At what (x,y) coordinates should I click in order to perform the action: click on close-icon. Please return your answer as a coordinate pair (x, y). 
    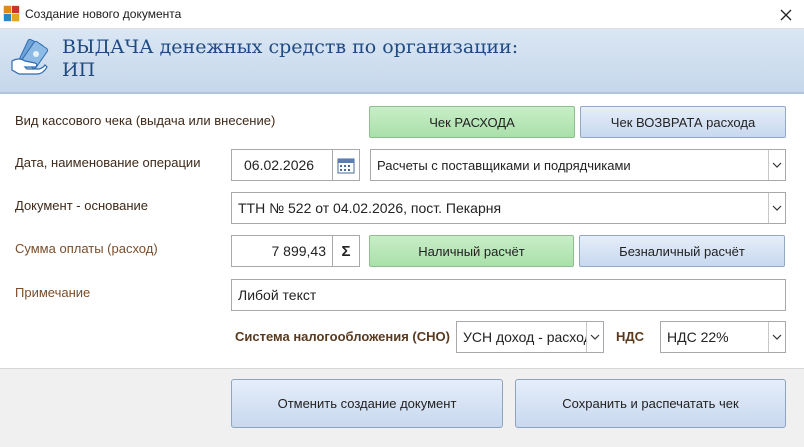
    Looking at the image, I should click on (786, 14).